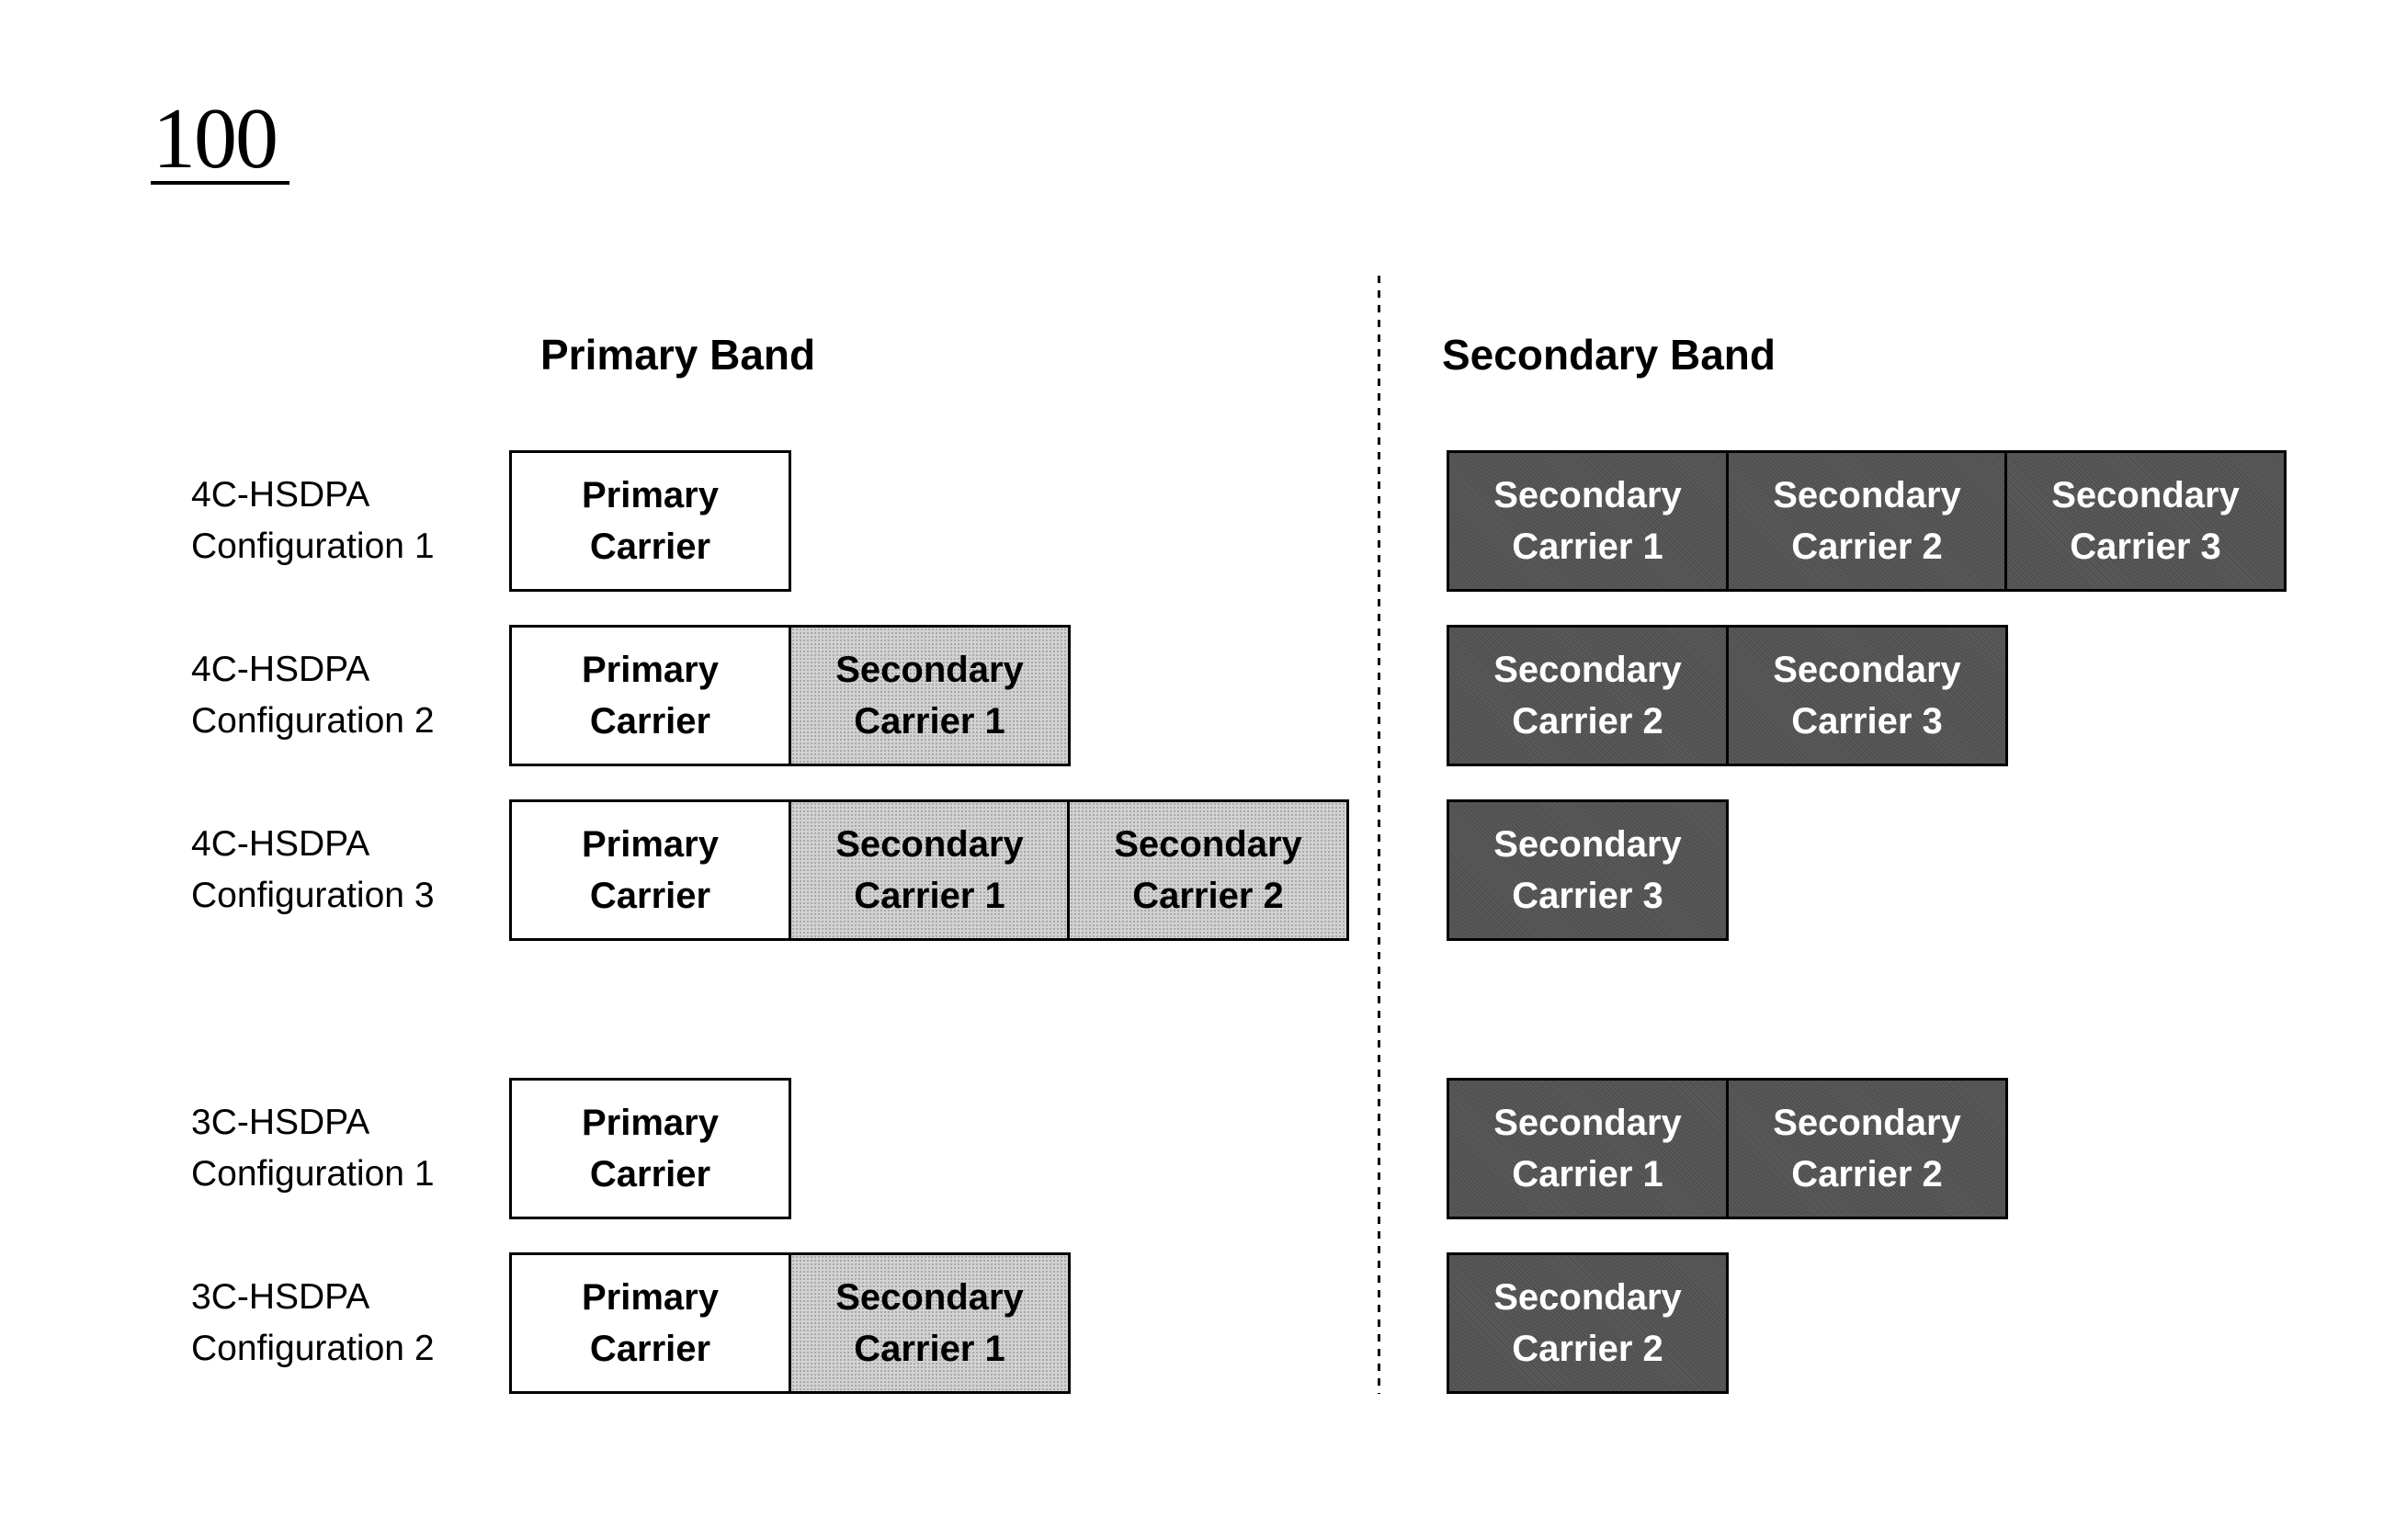 This screenshot has width=2395, height=1540. Describe the element at coordinates (342, 870) in the screenshot. I see `configuration-label: 4C-HSDPA Configuration 3` at that location.